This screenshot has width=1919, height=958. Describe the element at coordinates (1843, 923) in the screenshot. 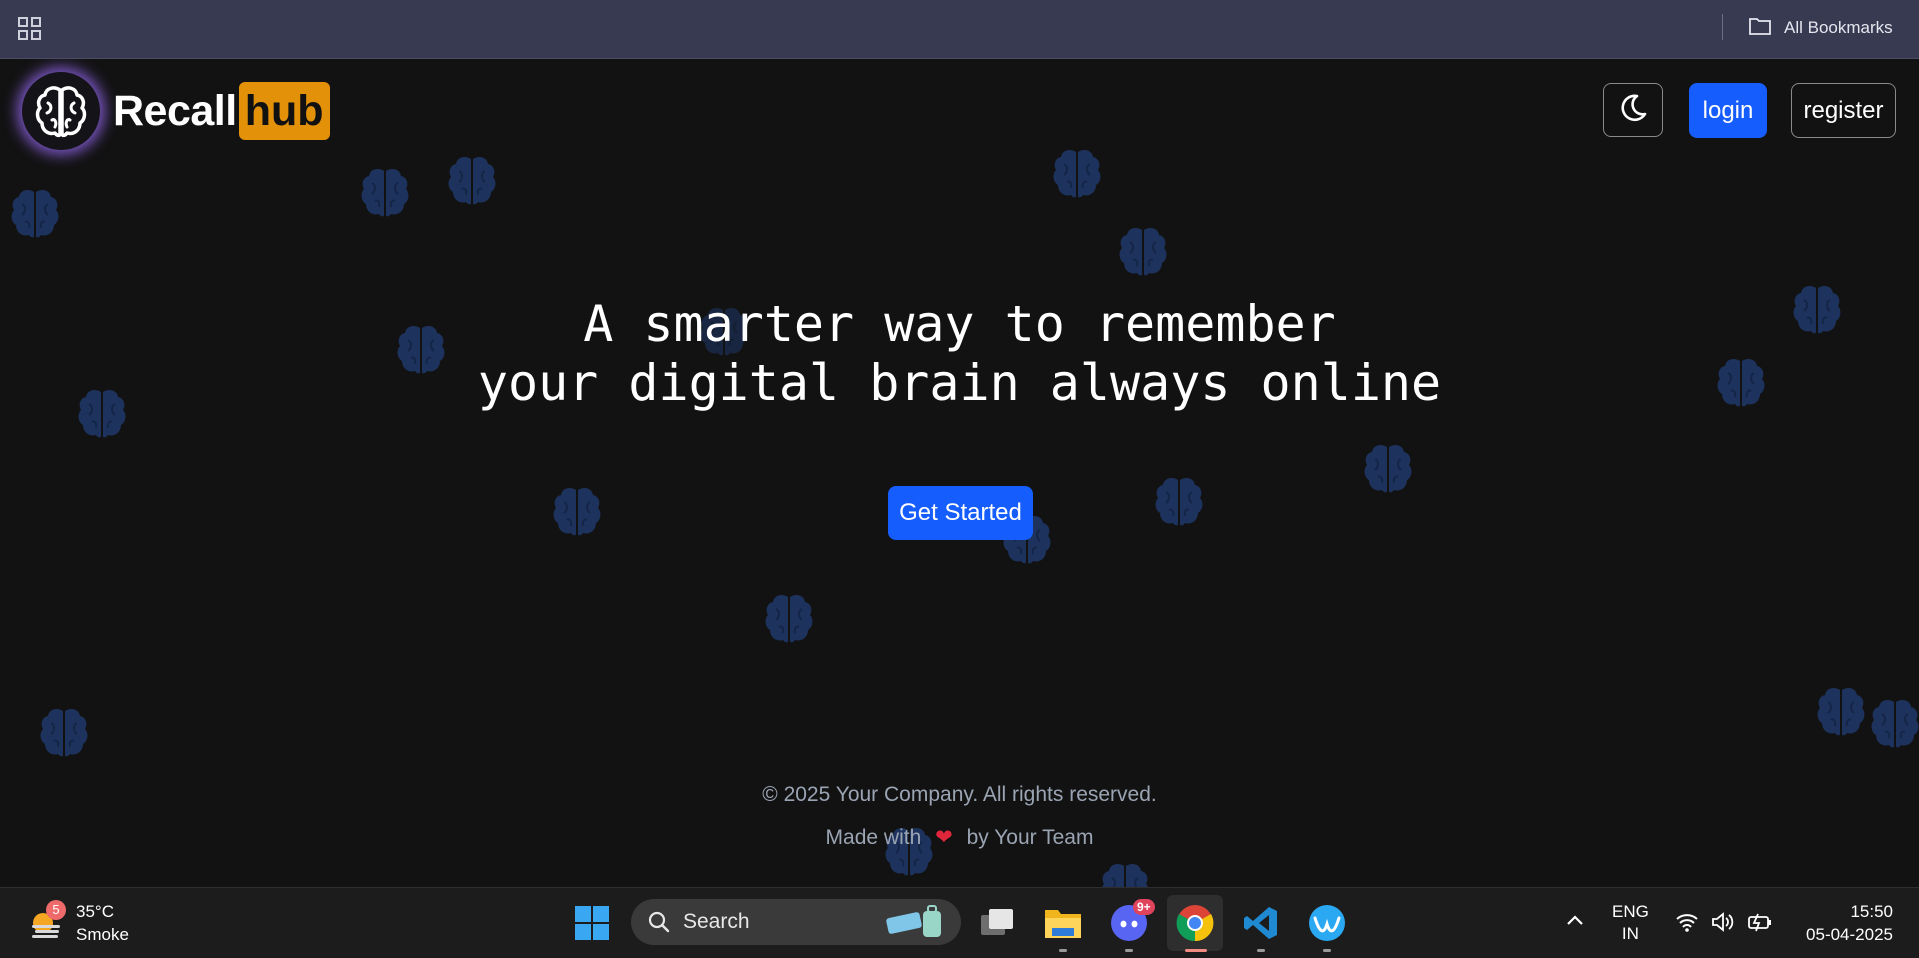

I see `system-clock: 15:50 05-04-2025` at that location.